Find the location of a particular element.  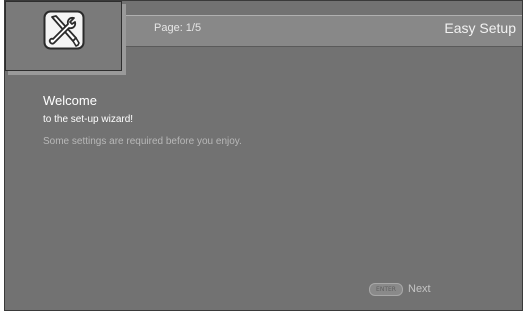

next-button: ENTER Next is located at coordinates (400, 289).